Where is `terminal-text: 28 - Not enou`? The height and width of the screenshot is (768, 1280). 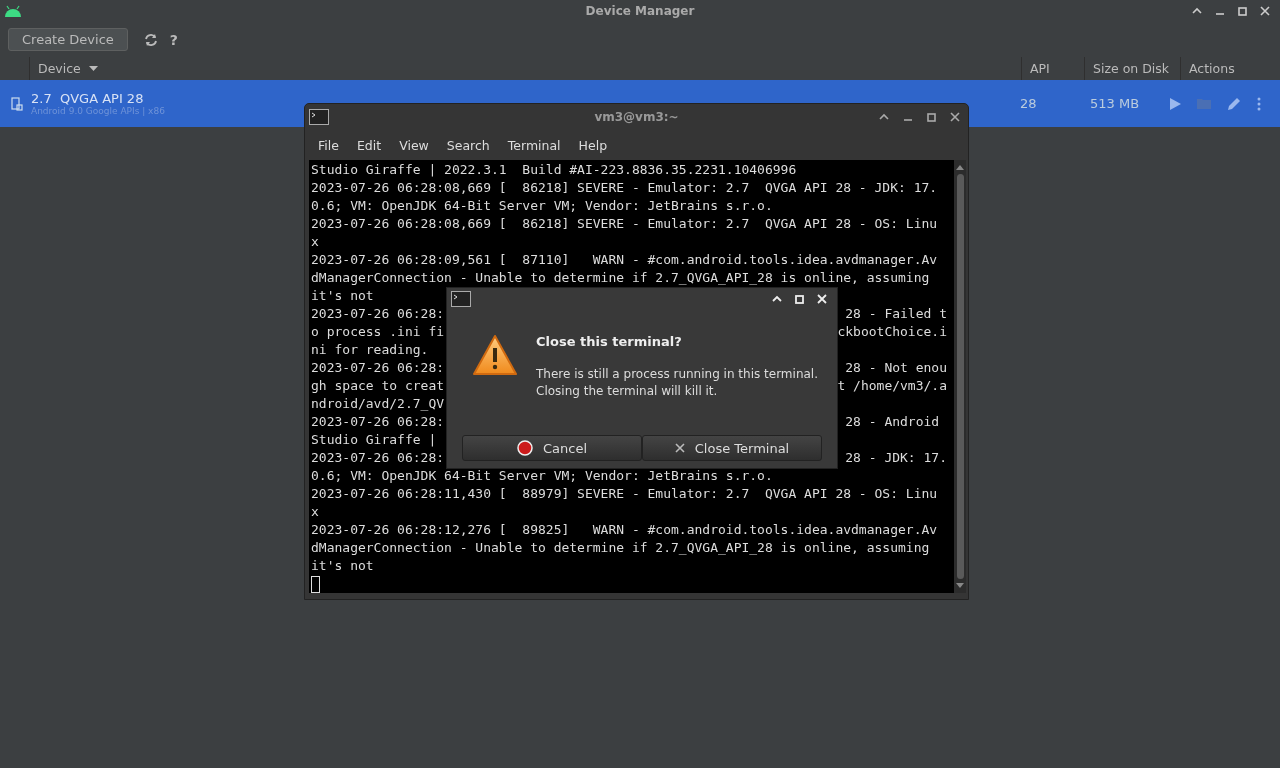
terminal-text: 28 - Not enou is located at coordinates (896, 368).